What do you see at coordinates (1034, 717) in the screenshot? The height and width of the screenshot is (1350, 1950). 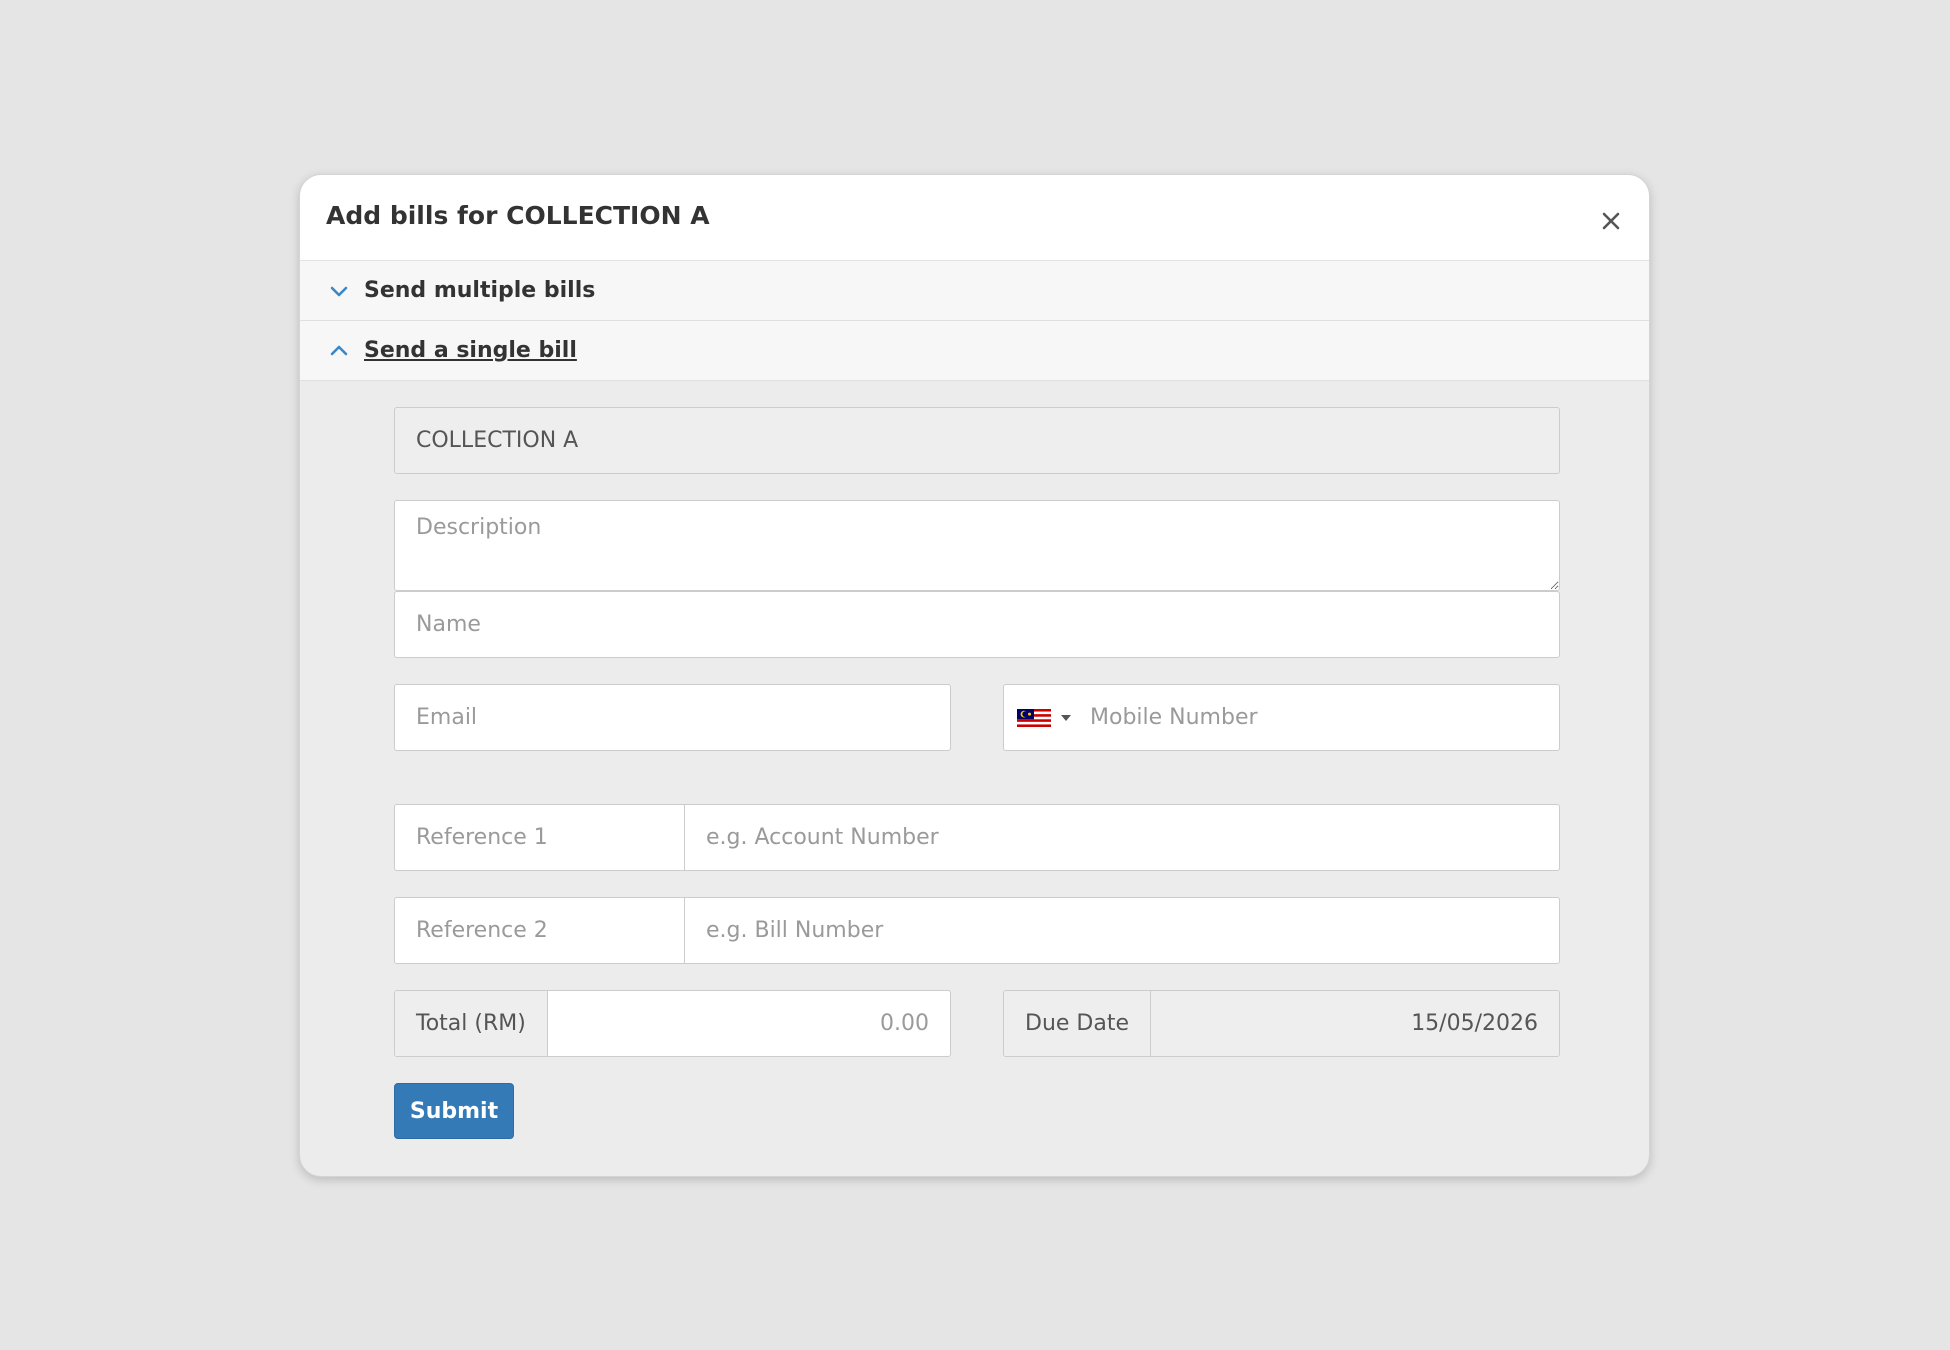 I see `malaysia-flag-icon` at bounding box center [1034, 717].